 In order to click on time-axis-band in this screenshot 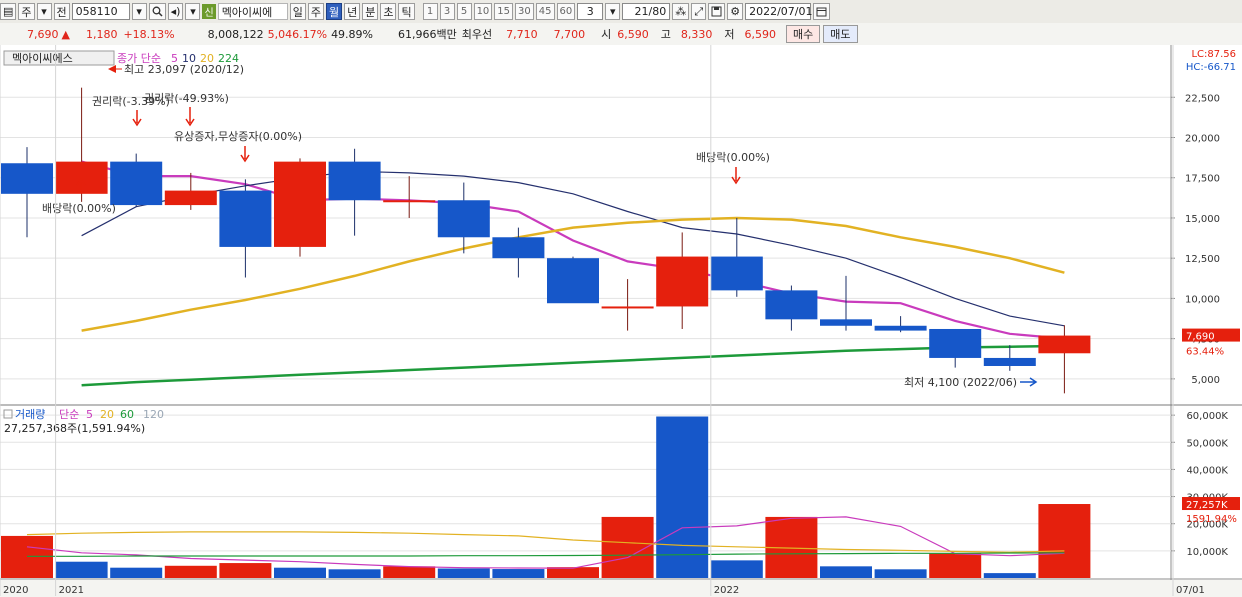, I will do `click(621, 588)`.